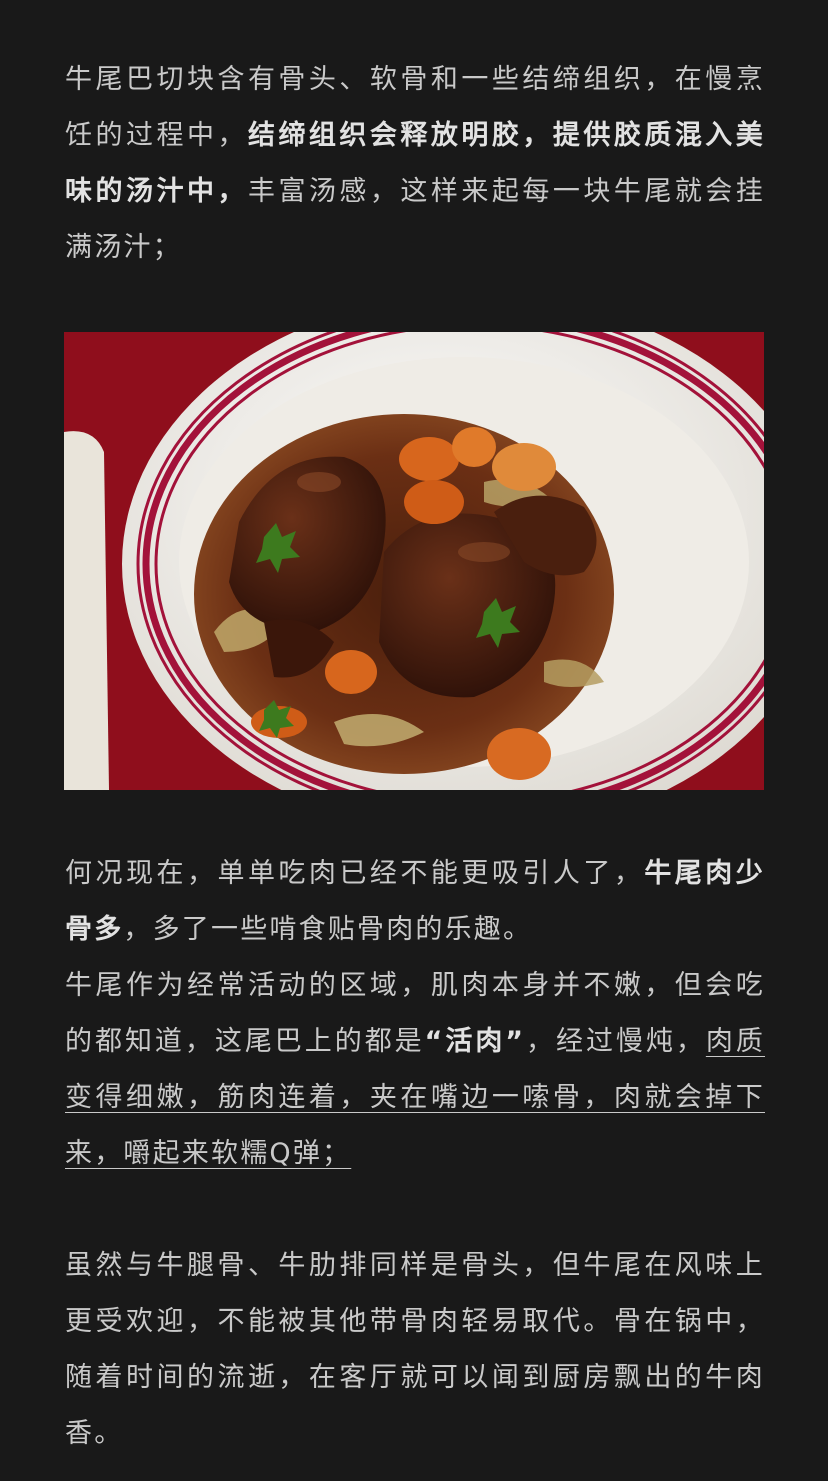 The width and height of the screenshot is (828, 1481). Describe the element at coordinates (415, 902) in the screenshot. I see `paragraph-bones: 何况现在，单单吃肉已经不能更吸引人了，牛尾肉少骨多，多了一些啃食贴骨肉的乐趣。` at that location.